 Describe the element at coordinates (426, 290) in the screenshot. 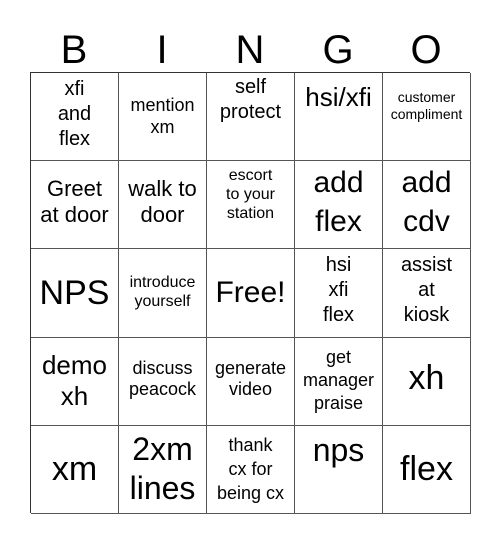

I see `cell-text: assist at kiosk` at that location.